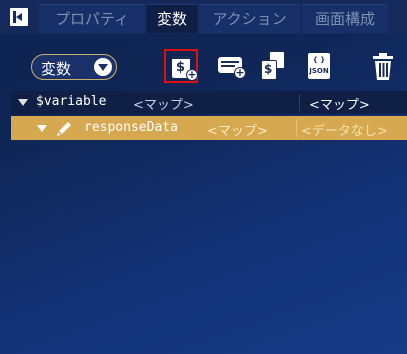 The image size is (407, 354). Describe the element at coordinates (19, 17) in the screenshot. I see `collapse-panel-icon` at that location.